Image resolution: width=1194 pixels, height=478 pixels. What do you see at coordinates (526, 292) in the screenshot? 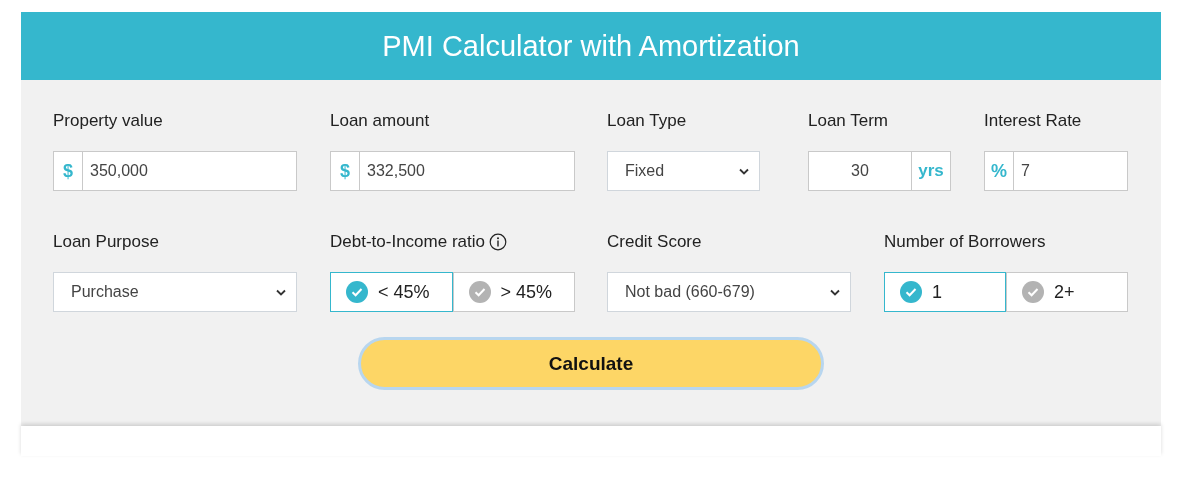
I see `option-label: > 45%` at bounding box center [526, 292].